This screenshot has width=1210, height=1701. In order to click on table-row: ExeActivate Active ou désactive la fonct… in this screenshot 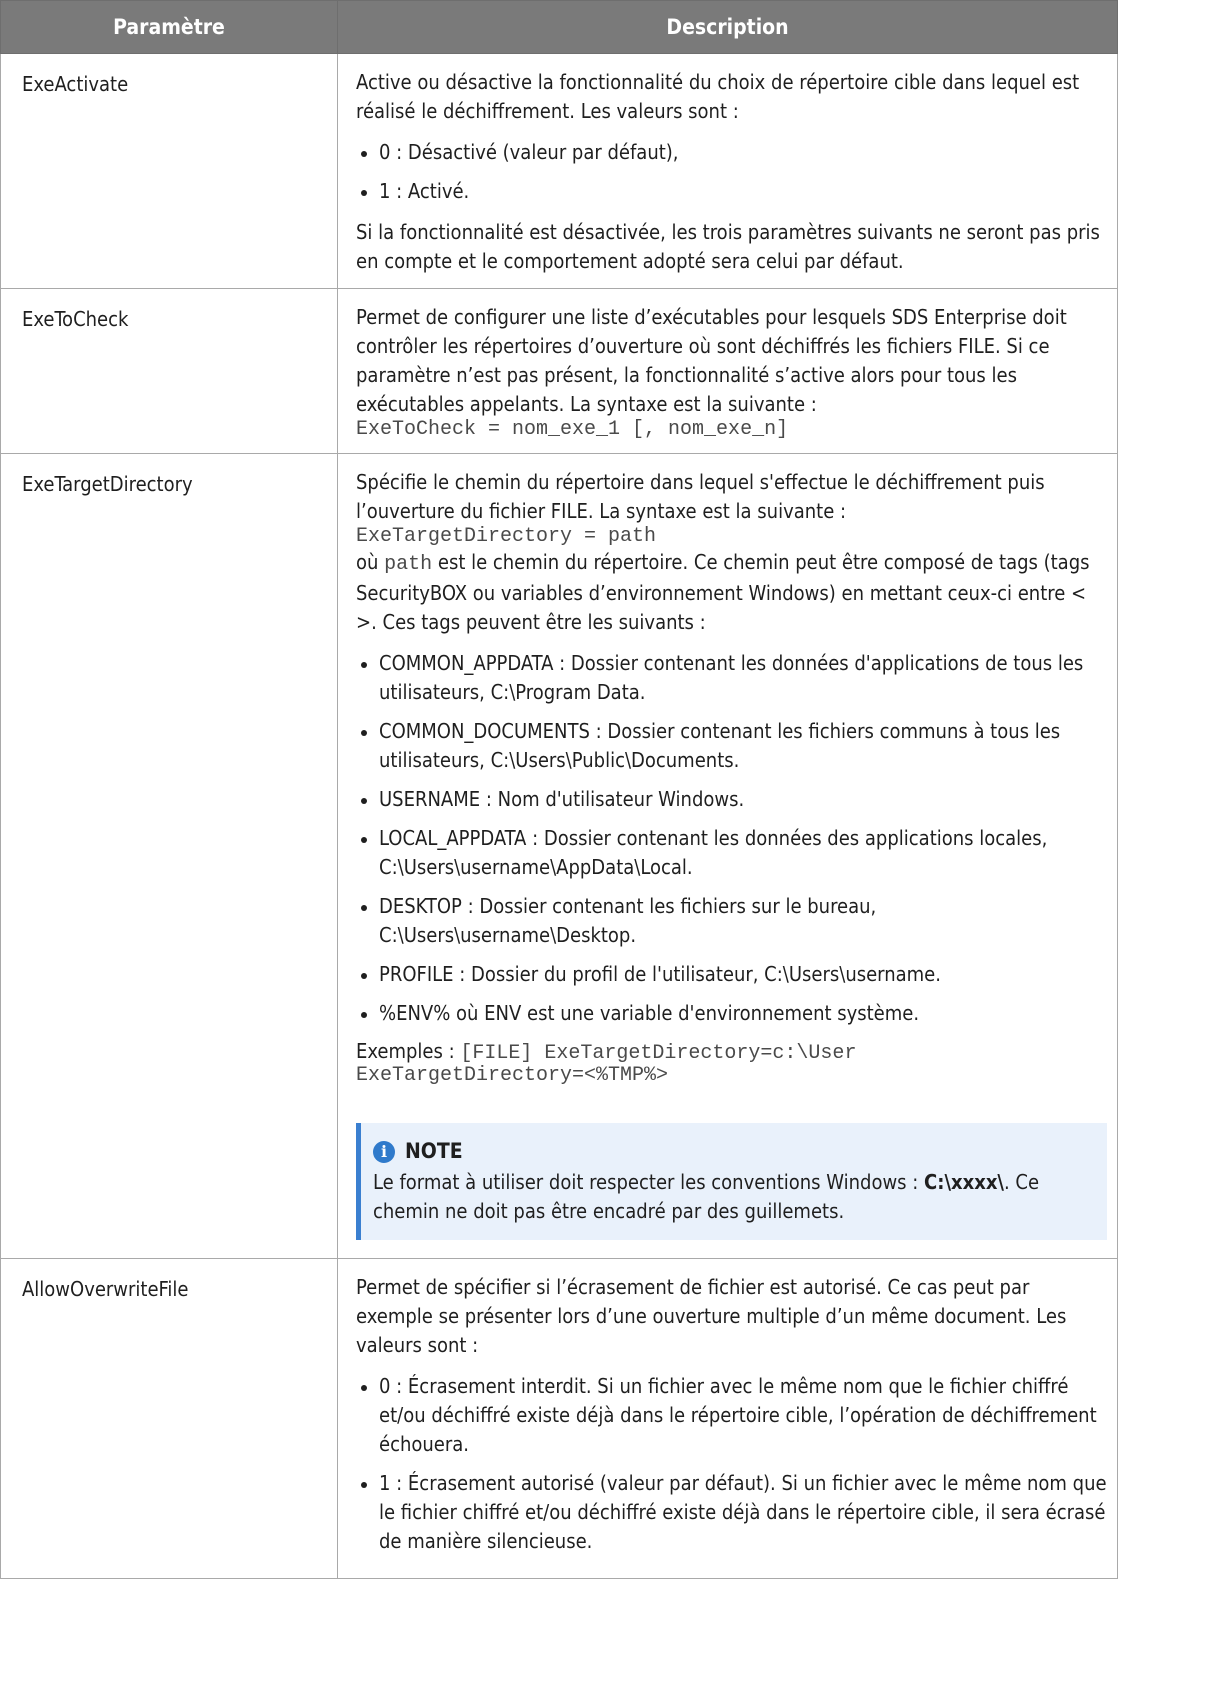, I will do `click(559, 171)`.